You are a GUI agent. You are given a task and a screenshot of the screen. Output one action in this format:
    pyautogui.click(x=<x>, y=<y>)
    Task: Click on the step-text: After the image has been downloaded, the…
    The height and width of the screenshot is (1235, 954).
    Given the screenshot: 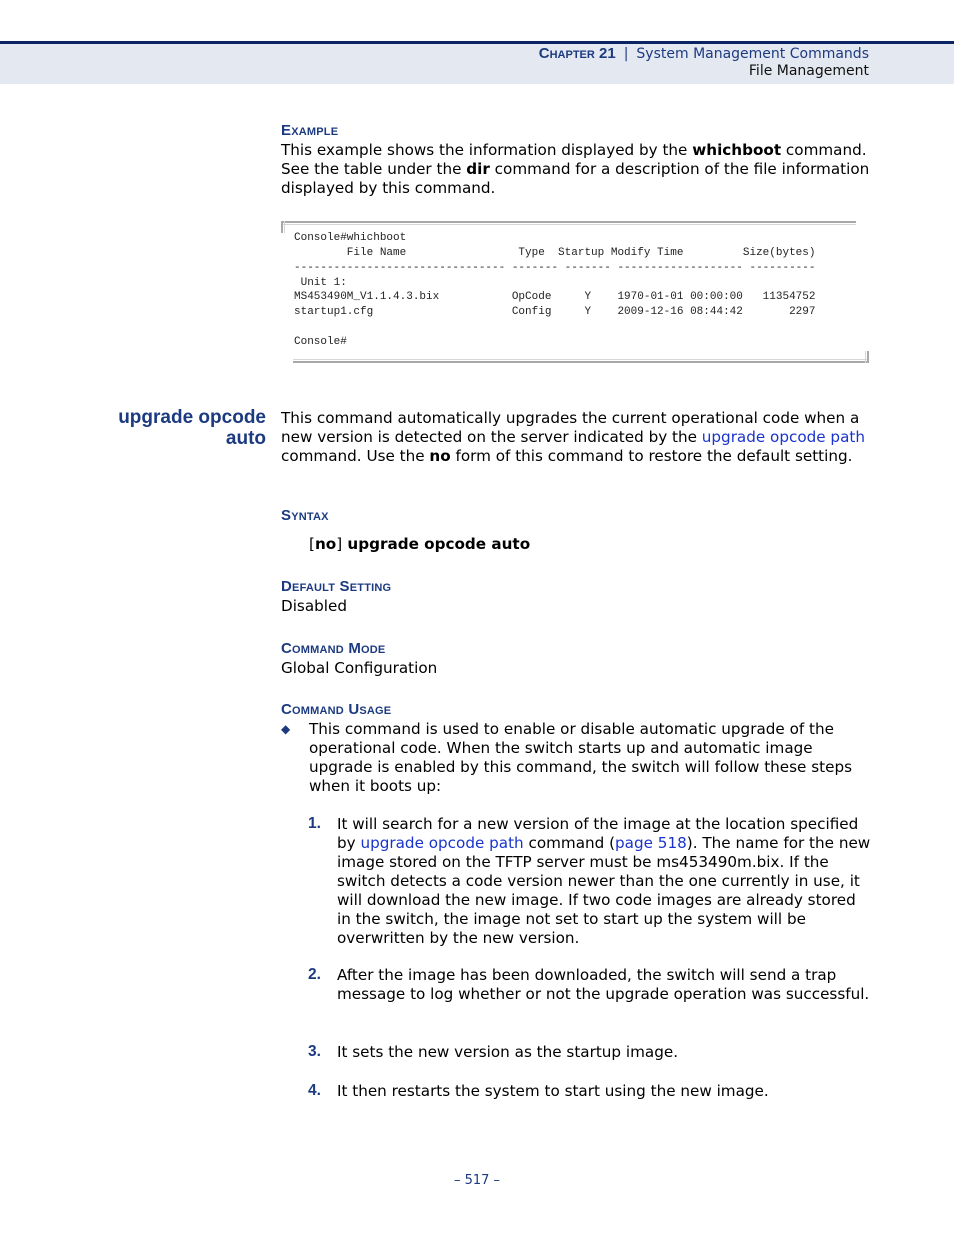 What is the action you would take?
    pyautogui.click(x=603, y=984)
    